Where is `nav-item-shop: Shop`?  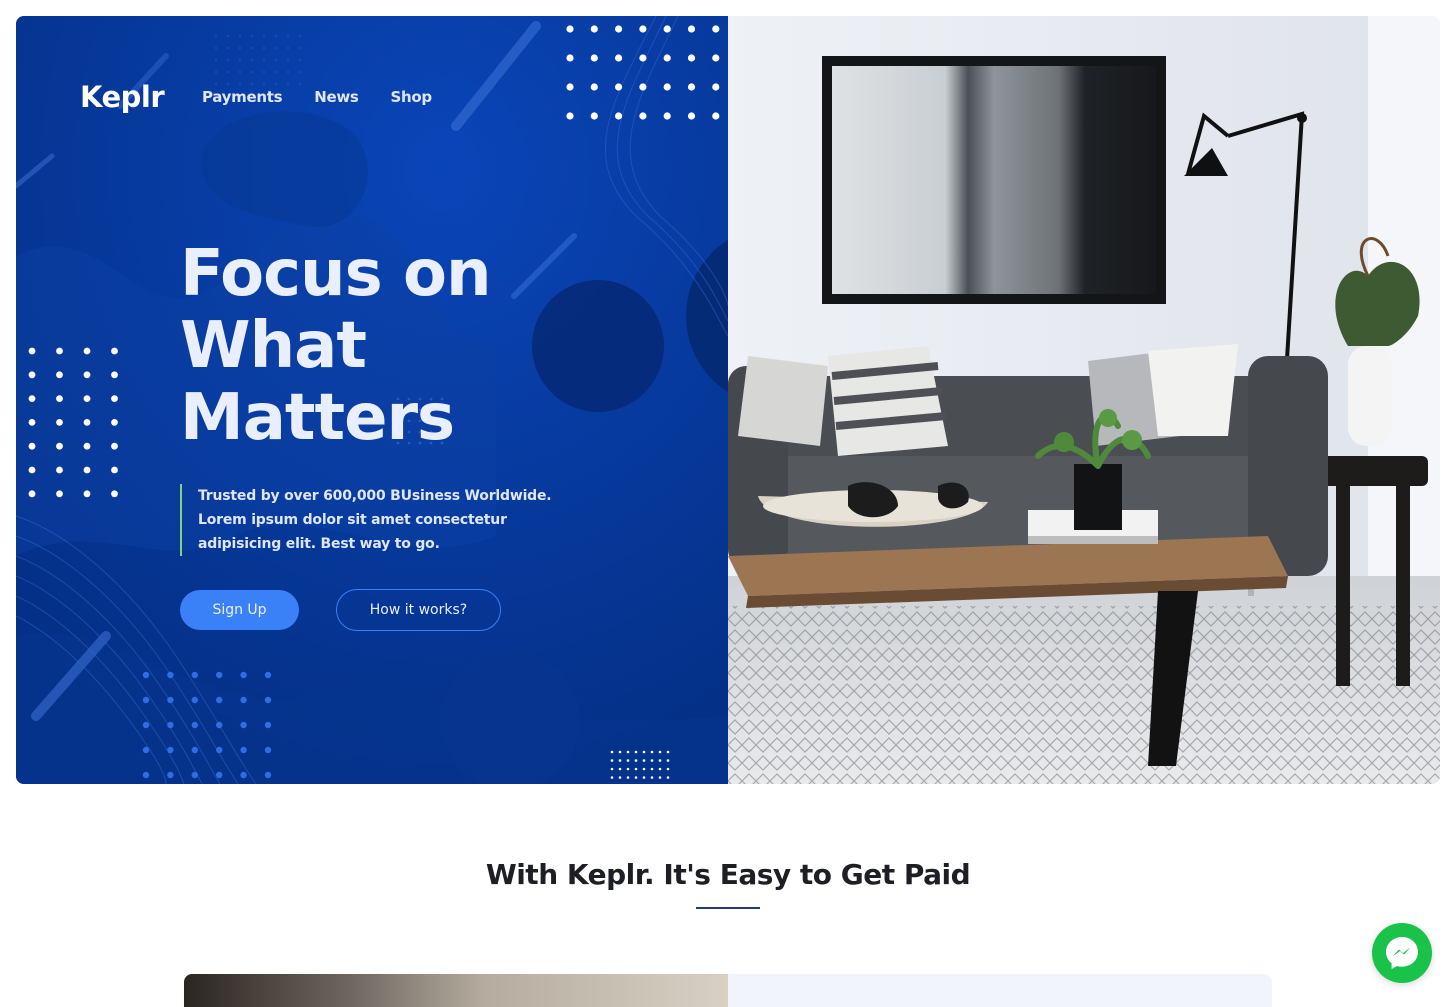 nav-item-shop: Shop is located at coordinates (412, 97).